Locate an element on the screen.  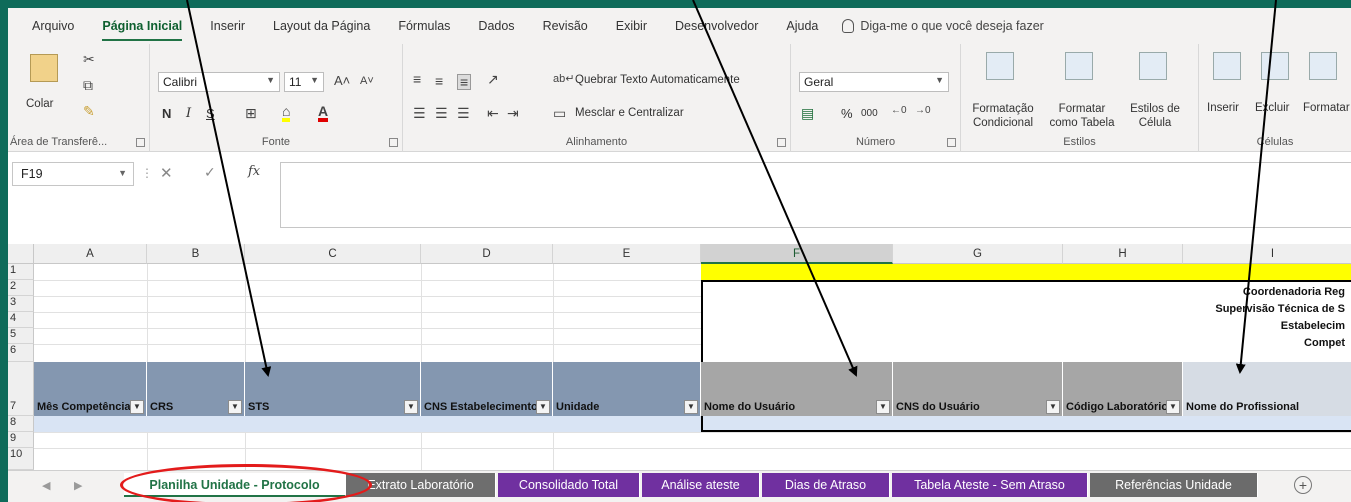
header-nome-profissional: Nome do Profissional is located at coordinates (1267, 389).